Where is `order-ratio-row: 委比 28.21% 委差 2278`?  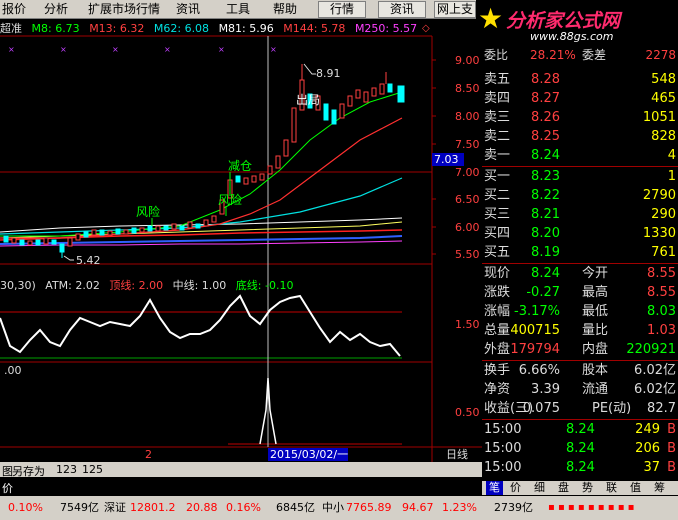
order-ratio-row: 委比 28.21% 委差 2278 is located at coordinates (580, 55).